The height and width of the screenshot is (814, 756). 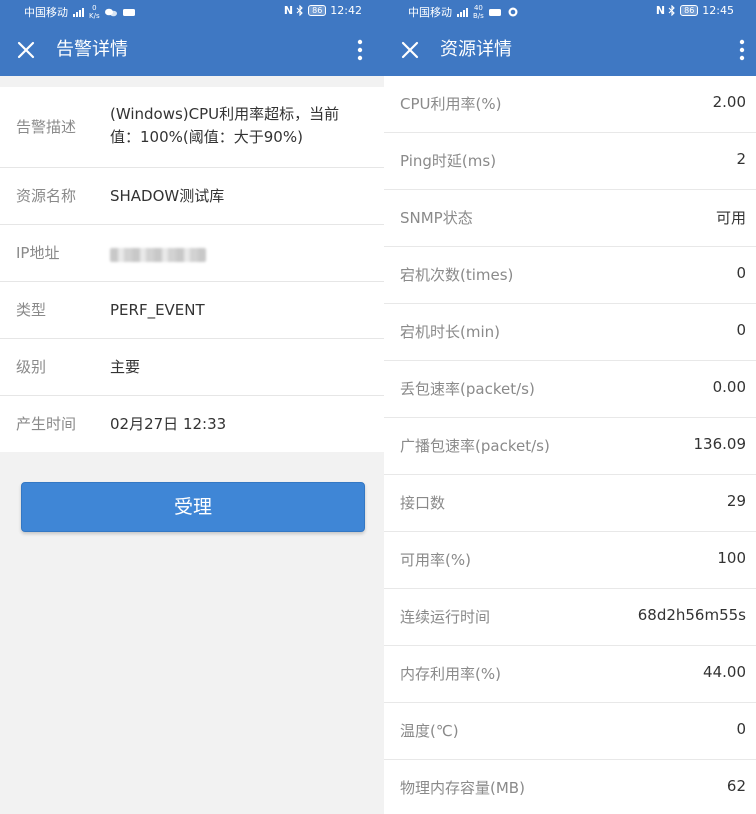 What do you see at coordinates (731, 558) in the screenshot?
I see `metric-value: 100` at bounding box center [731, 558].